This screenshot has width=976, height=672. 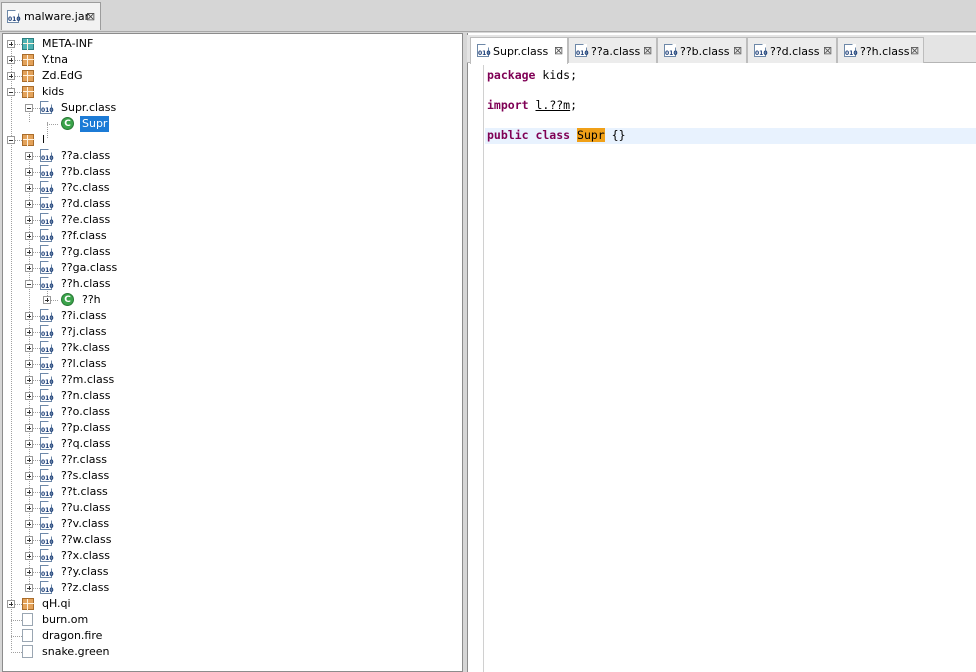 I want to click on class-node: 010 ??k.class, so click(x=232, y=348).